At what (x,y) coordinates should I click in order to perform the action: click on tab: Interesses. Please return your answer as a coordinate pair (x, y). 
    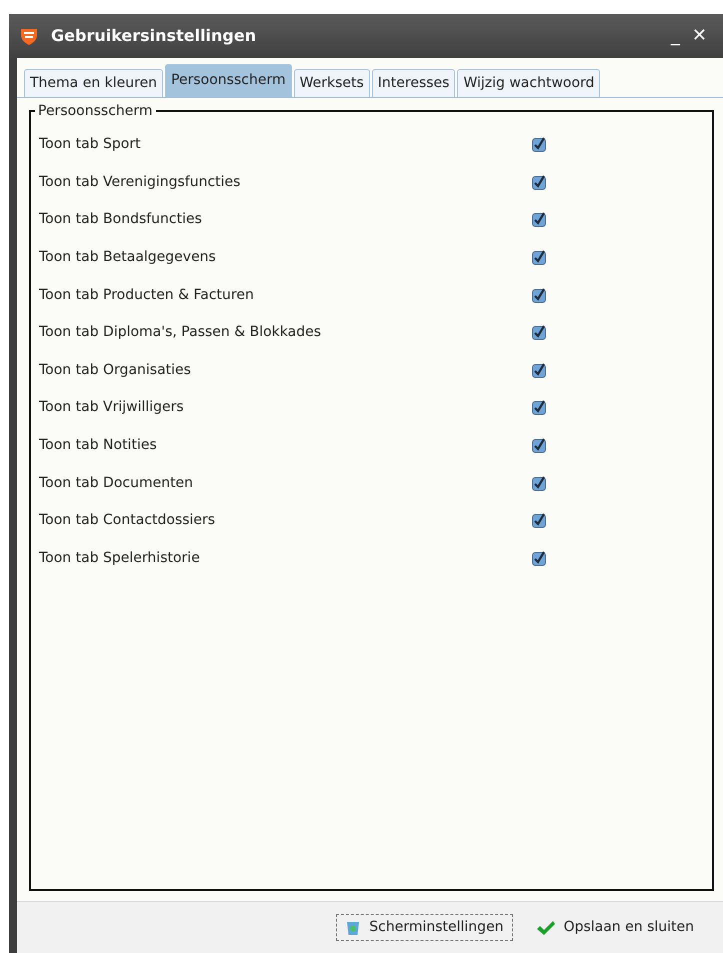
    Looking at the image, I should click on (414, 83).